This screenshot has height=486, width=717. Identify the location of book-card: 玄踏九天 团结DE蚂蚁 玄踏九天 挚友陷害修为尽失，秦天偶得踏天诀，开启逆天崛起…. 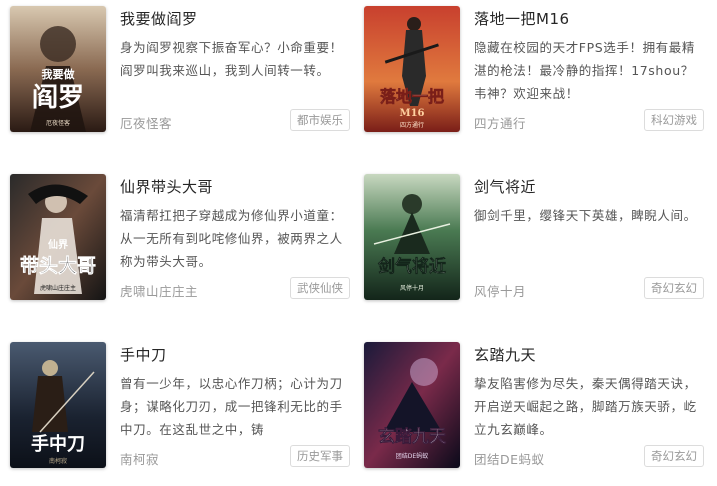
(534, 407).